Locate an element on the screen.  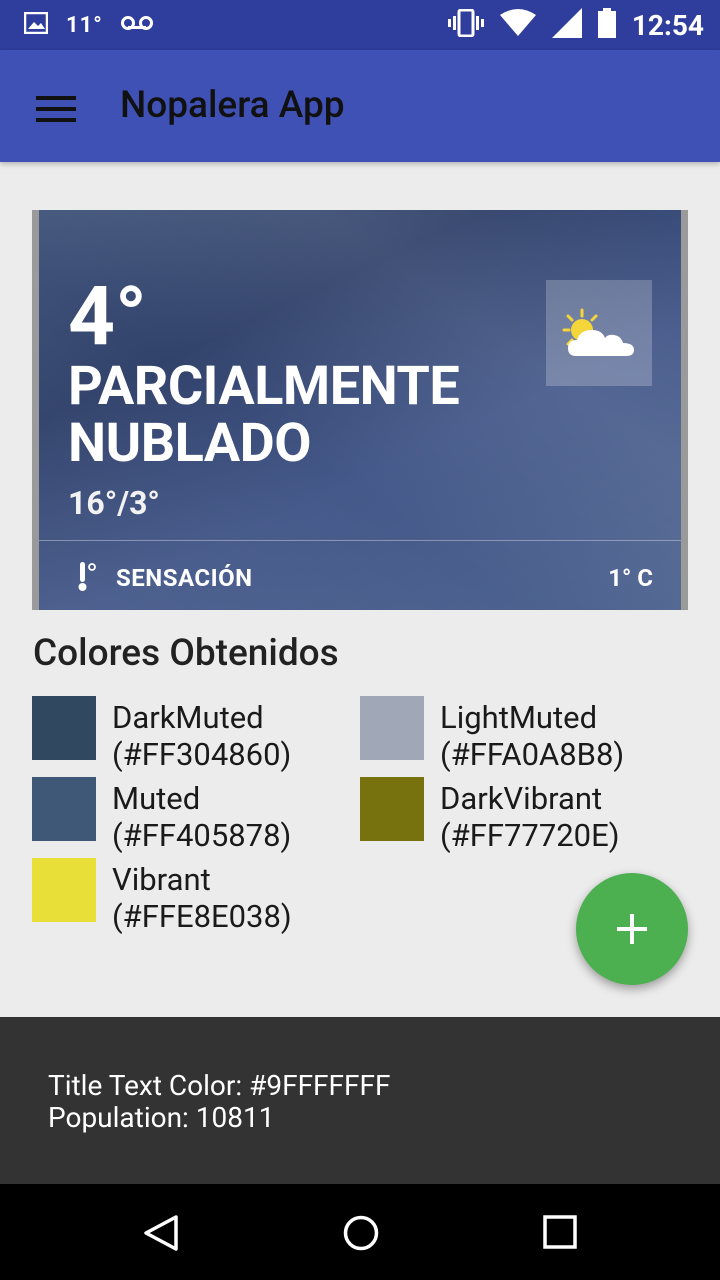
swatch-name: LightMuted is located at coordinates (519, 717).